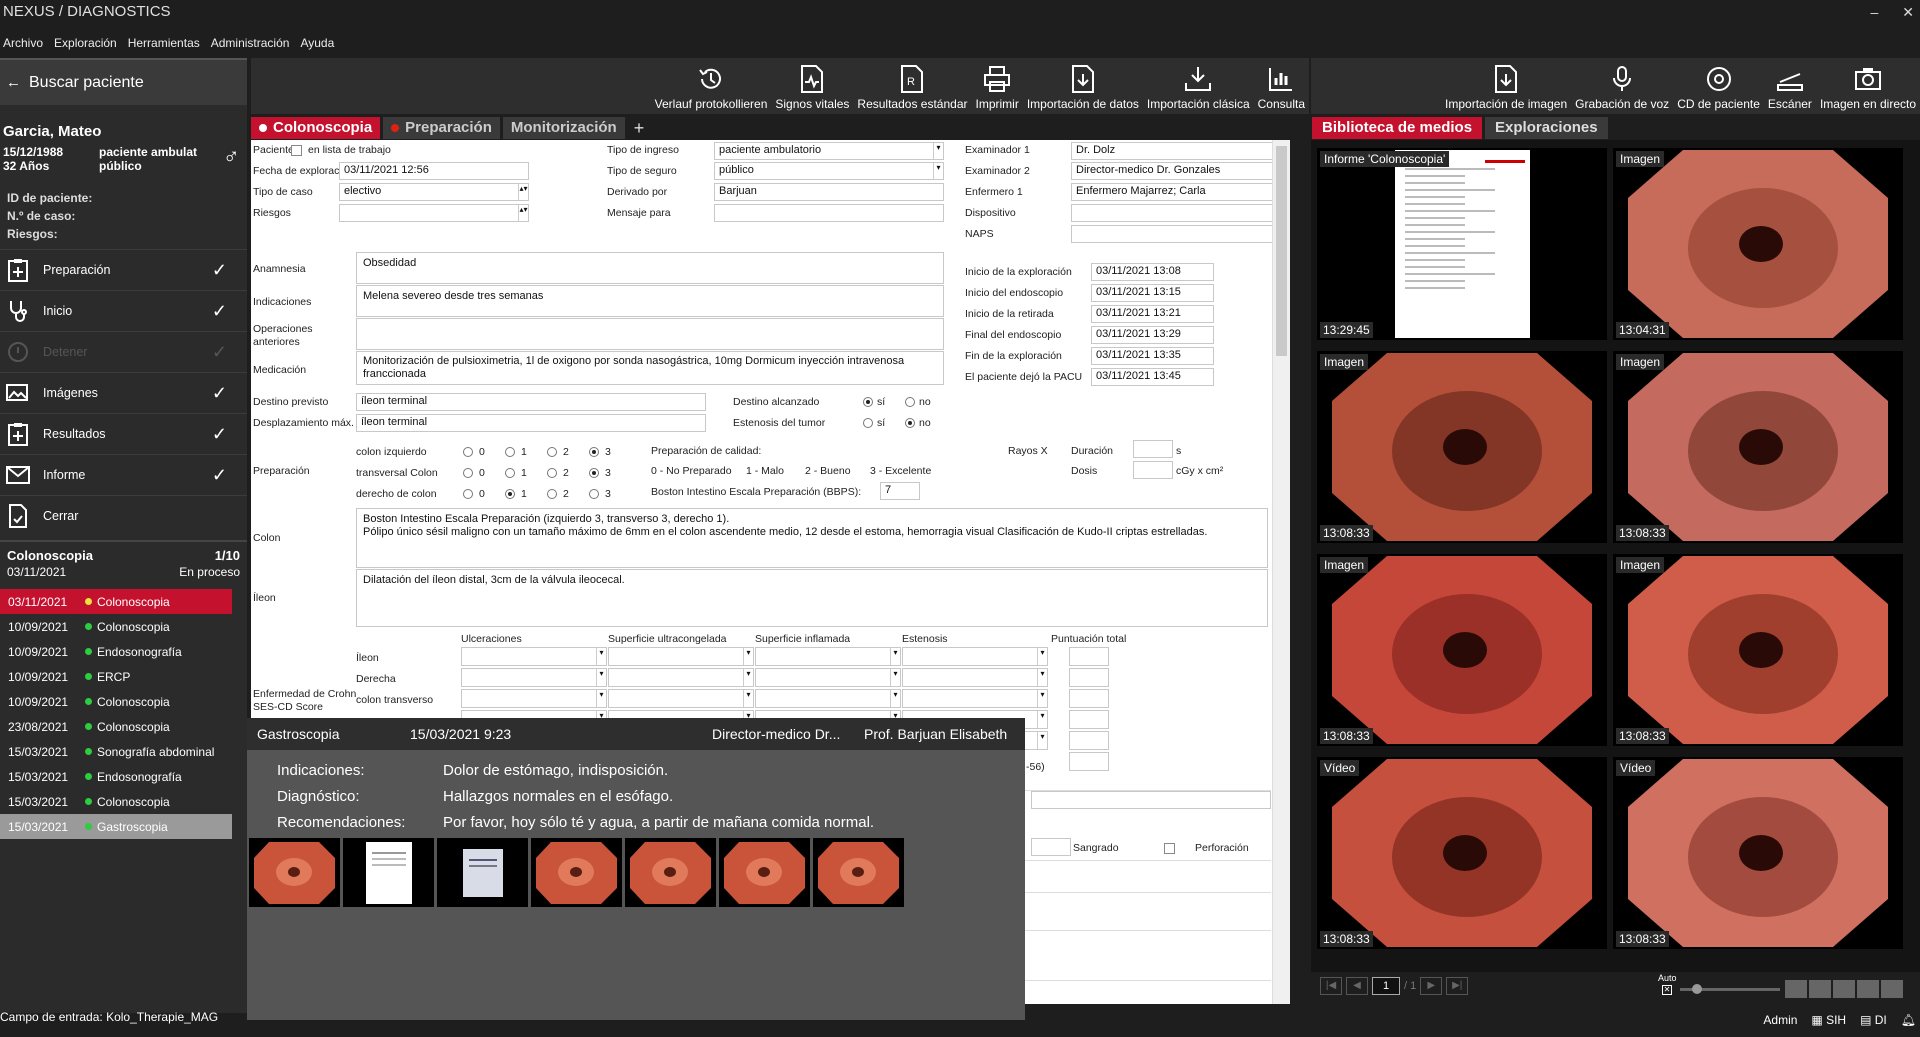  What do you see at coordinates (85, 43) in the screenshot?
I see `menu-exploracion: Exploración` at bounding box center [85, 43].